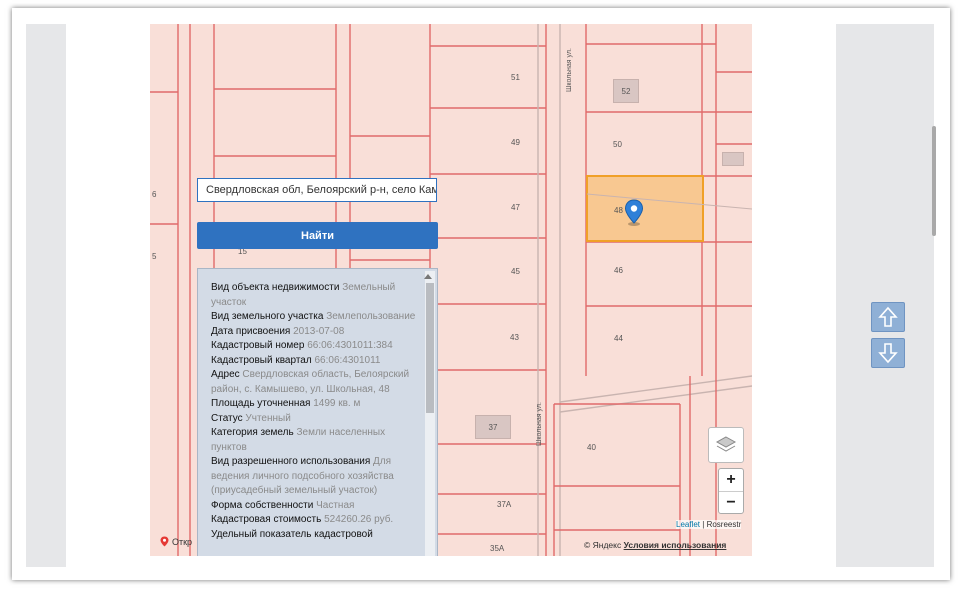 The width and height of the screenshot is (964, 597). I want to click on info-row-label: Удельный показатель кадастровой, so click(292, 534).